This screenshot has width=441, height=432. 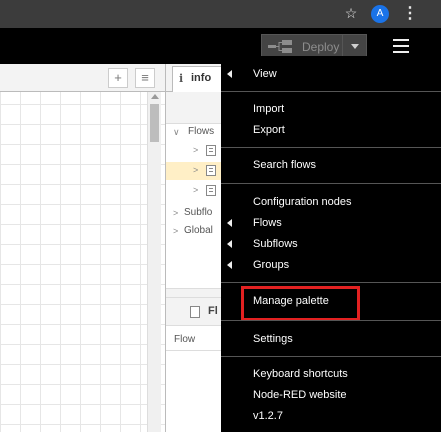 I want to click on tree-item-global: > Global, so click(x=196, y=232).